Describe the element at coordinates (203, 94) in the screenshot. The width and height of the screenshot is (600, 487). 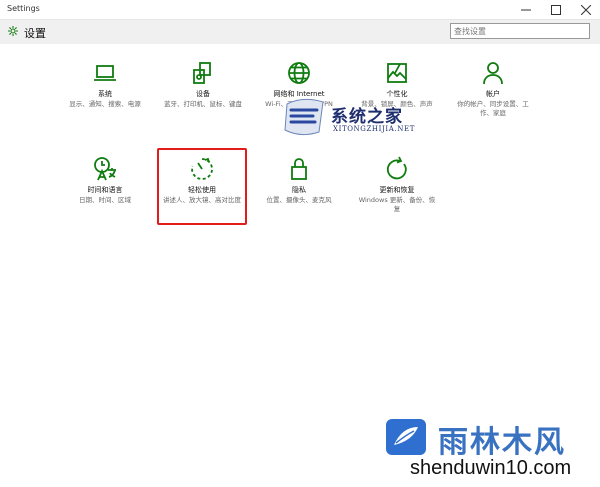
I see `tile-label: 设备` at that location.